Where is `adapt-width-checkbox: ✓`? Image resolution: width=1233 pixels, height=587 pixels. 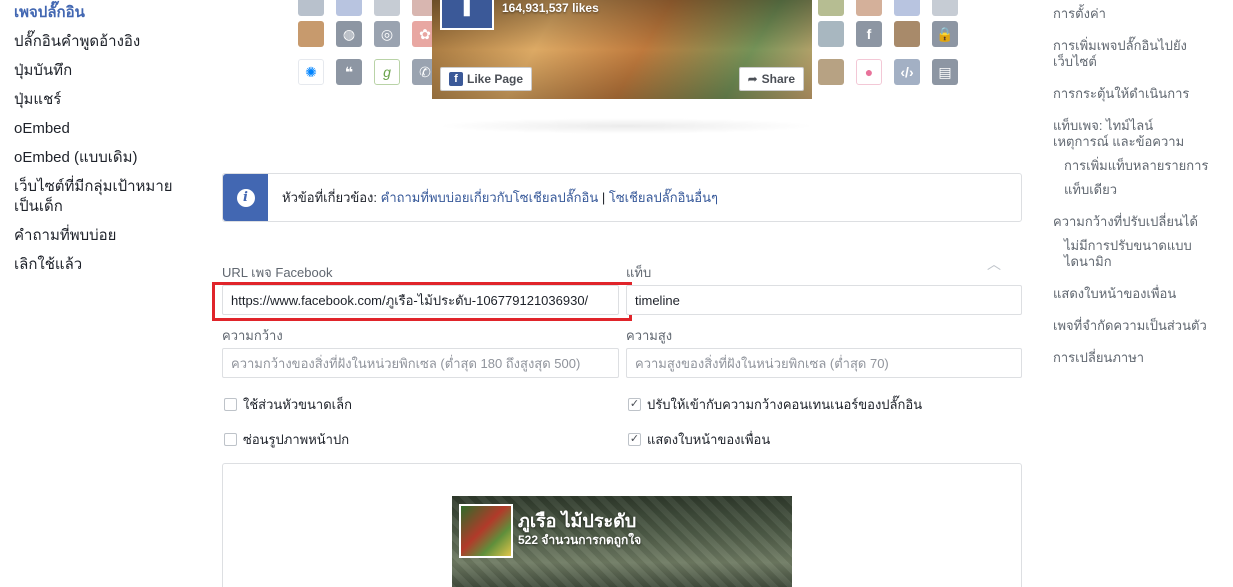
adapt-width-checkbox: ✓ is located at coordinates (634, 404).